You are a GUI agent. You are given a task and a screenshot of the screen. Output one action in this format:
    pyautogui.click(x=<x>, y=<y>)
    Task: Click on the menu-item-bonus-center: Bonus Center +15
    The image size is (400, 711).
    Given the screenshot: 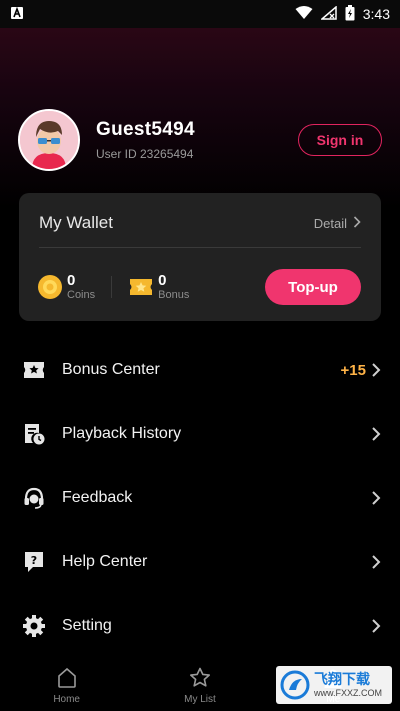 What is the action you would take?
    pyautogui.click(x=200, y=370)
    